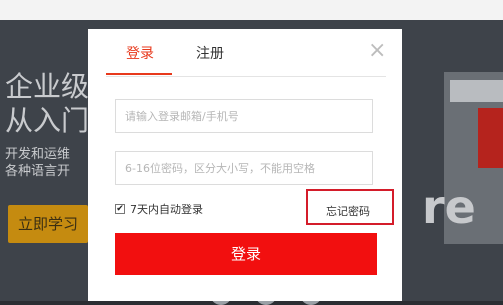 The image size is (503, 305). What do you see at coordinates (47, 86) in the screenshot?
I see `hero-headline-line1: 企业级` at bounding box center [47, 86].